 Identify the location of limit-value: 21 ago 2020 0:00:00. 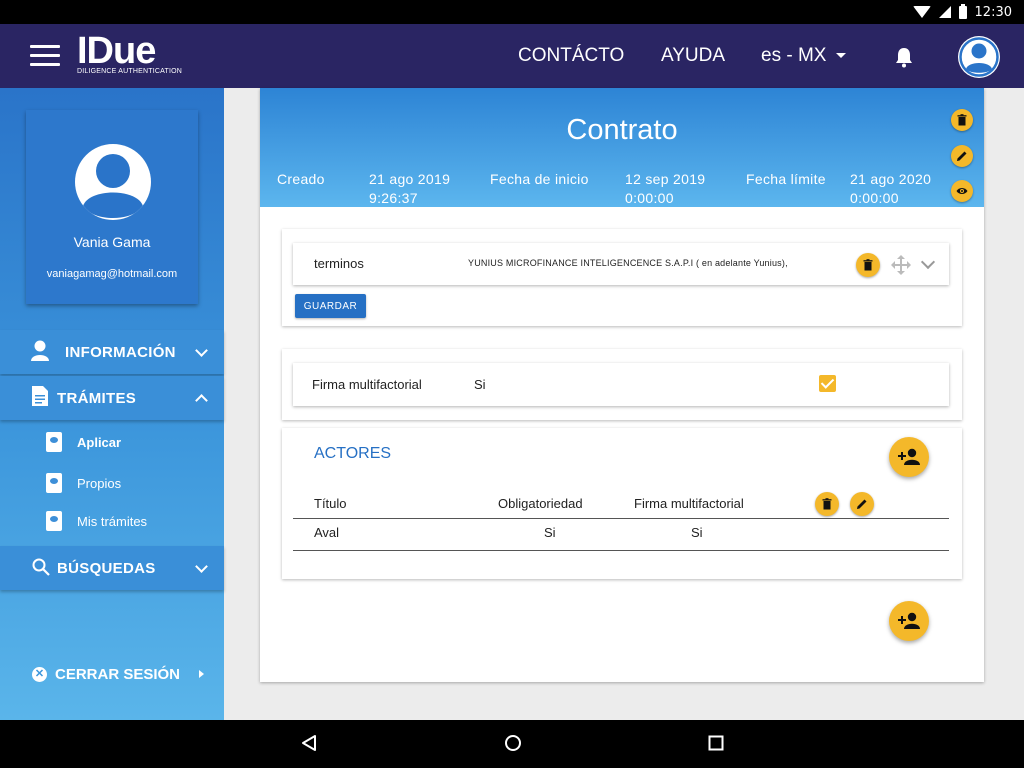
(890, 189).